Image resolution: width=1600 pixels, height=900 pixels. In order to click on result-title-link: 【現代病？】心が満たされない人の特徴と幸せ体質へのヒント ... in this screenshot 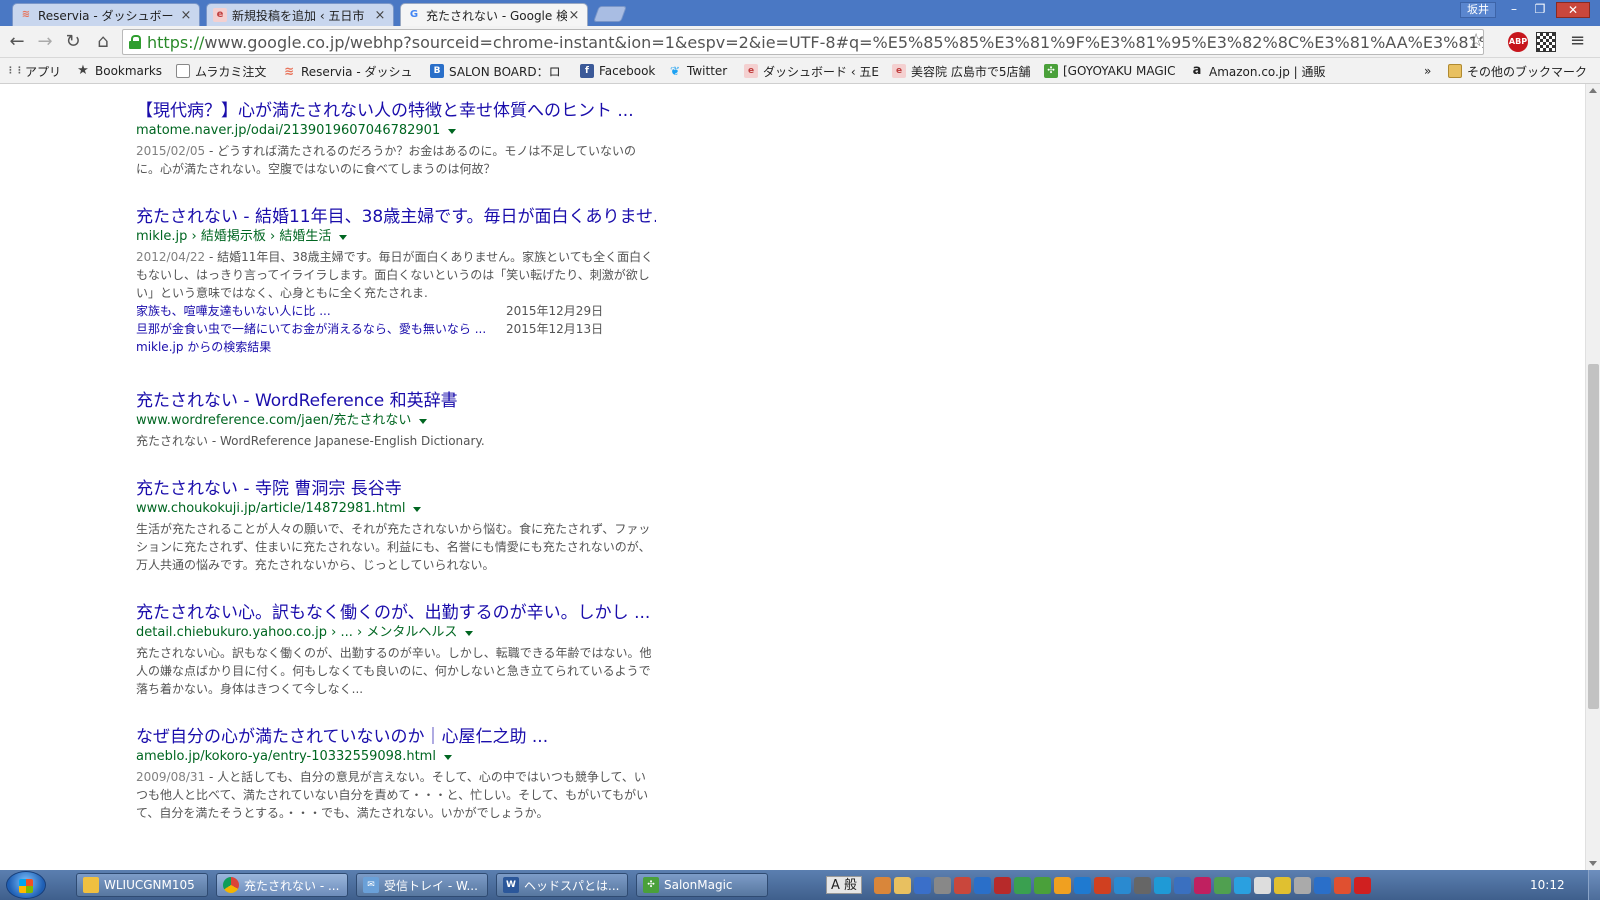, I will do `click(396, 111)`.